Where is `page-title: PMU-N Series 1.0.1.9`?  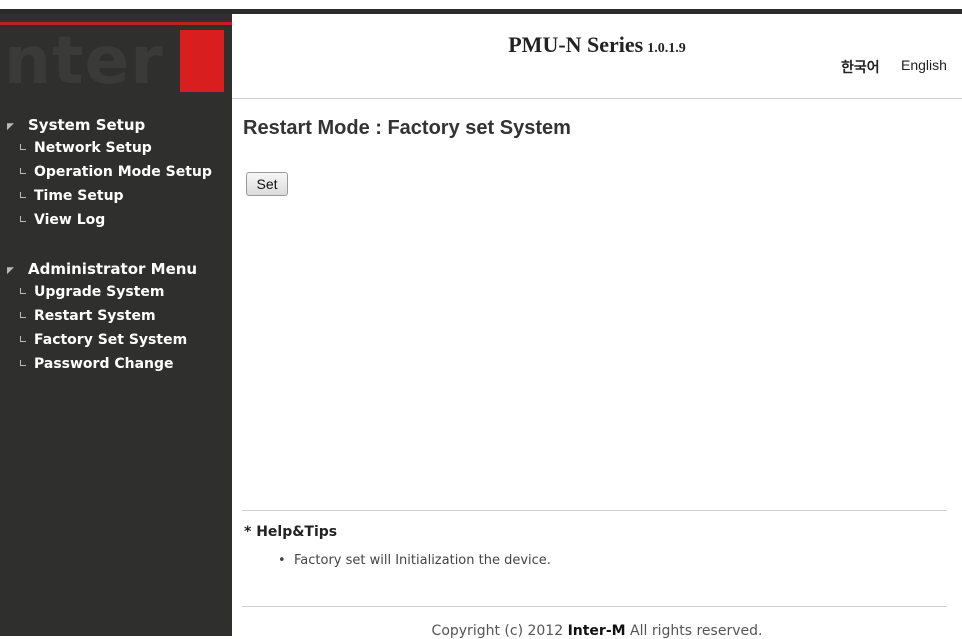
page-title: PMU-N Series 1.0.1.9 is located at coordinates (597, 45).